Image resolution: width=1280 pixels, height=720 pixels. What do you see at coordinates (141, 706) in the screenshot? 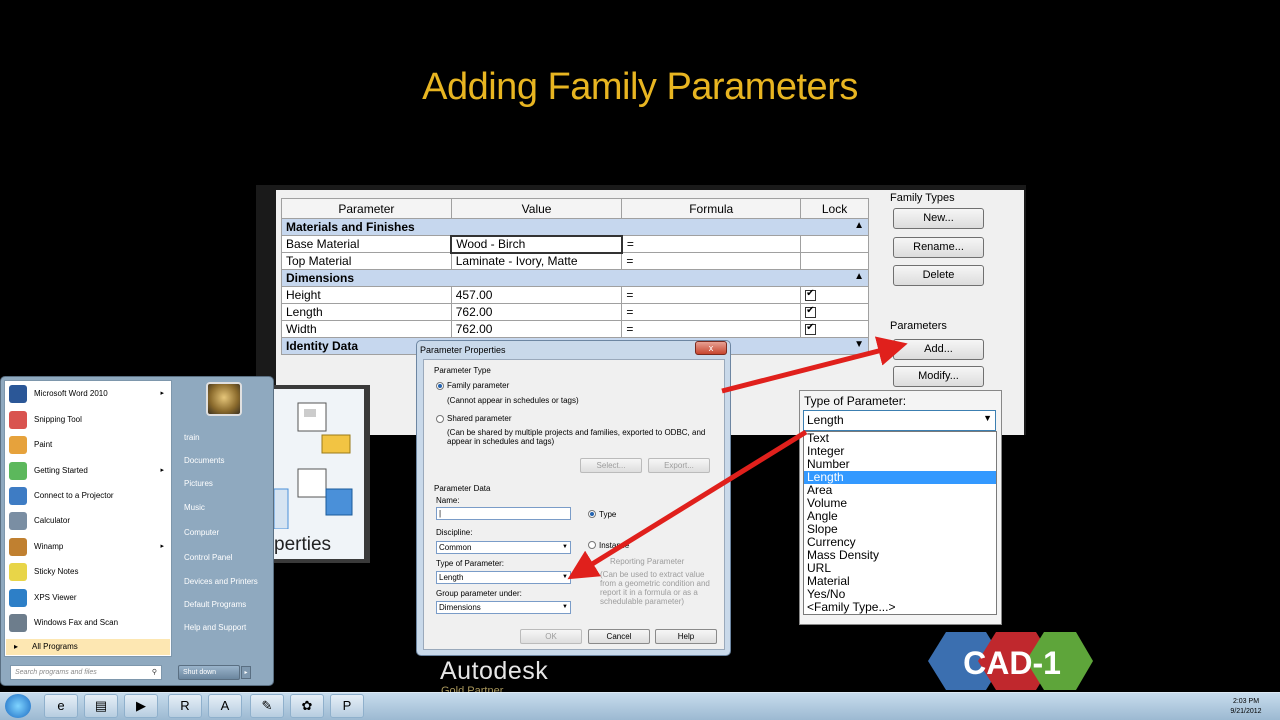
I see `media-player-icon: ▶` at bounding box center [141, 706].